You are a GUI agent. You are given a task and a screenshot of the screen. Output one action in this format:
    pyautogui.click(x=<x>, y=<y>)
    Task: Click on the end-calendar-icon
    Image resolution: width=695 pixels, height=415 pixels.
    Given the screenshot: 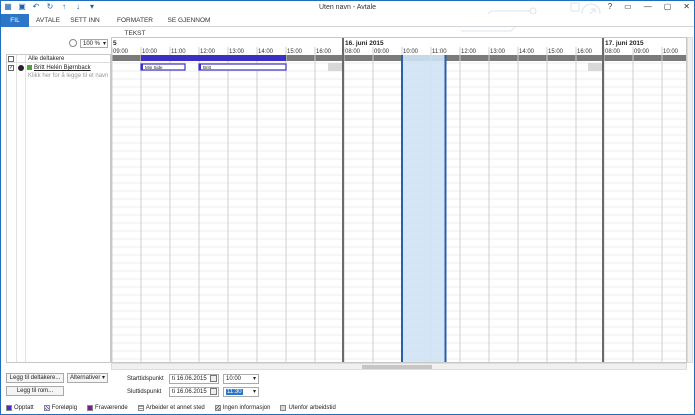 What is the action you would take?
    pyautogui.click(x=213, y=391)
    